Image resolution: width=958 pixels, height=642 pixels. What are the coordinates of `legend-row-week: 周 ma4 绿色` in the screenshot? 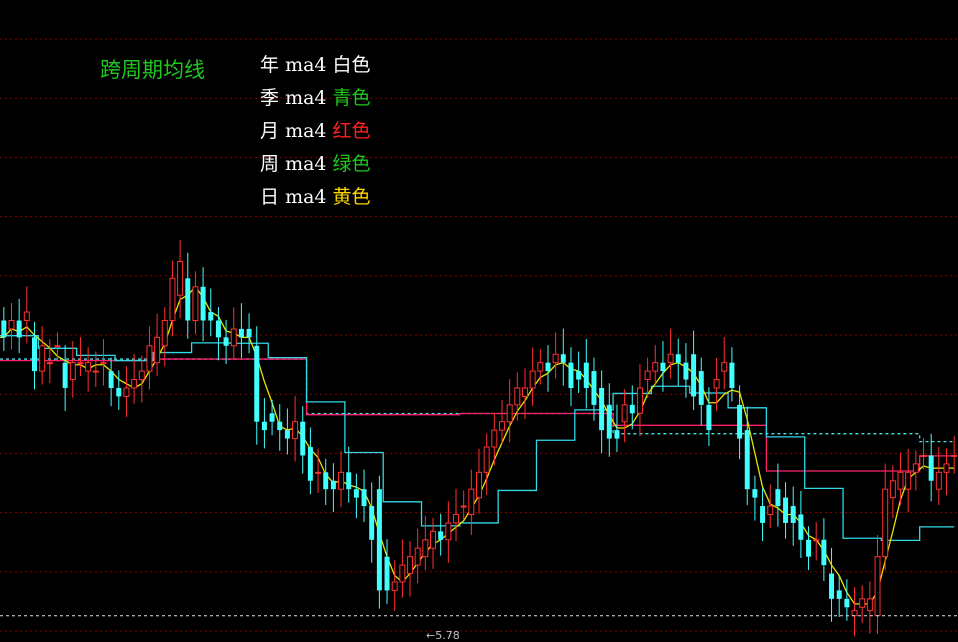 It's located at (315, 164).